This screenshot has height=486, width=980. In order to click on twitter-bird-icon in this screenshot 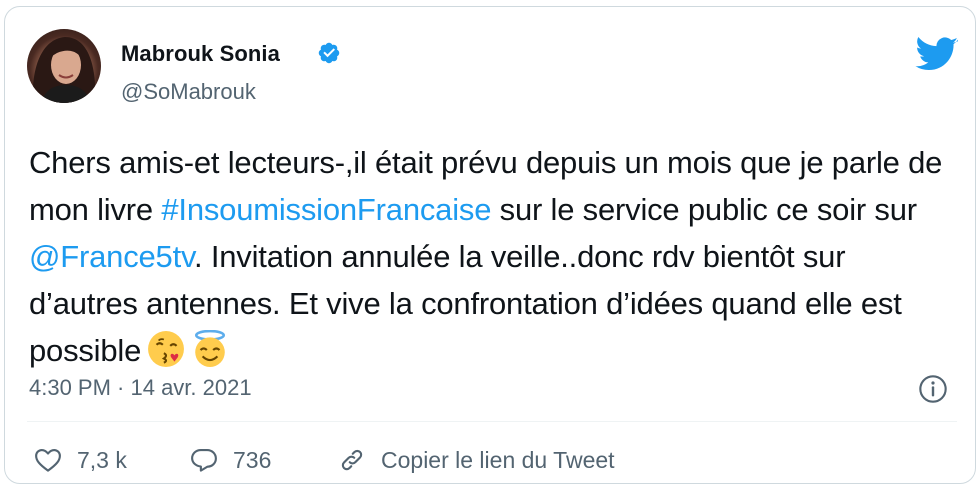, I will do `click(937, 55)`.